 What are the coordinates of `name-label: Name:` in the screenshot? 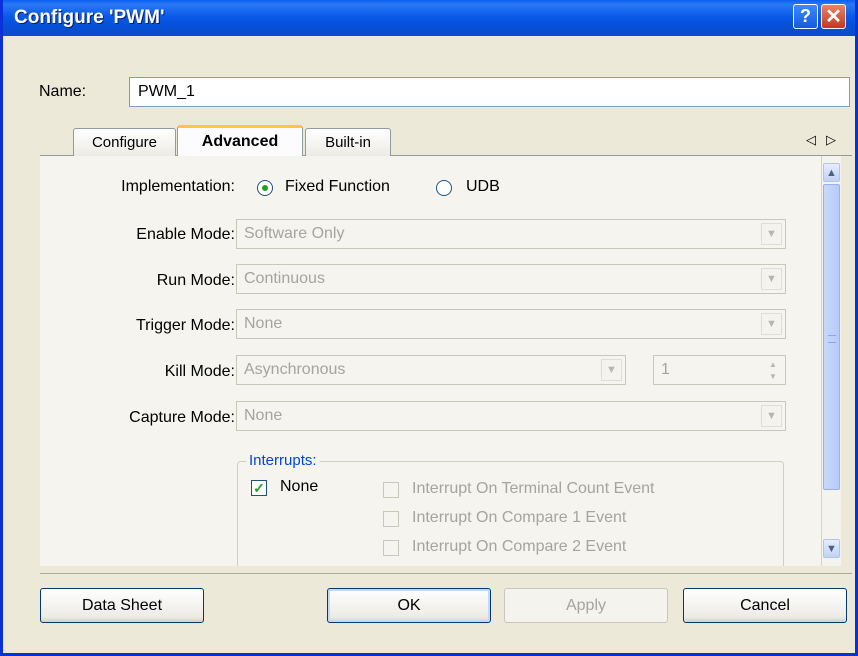 It's located at (63, 91).